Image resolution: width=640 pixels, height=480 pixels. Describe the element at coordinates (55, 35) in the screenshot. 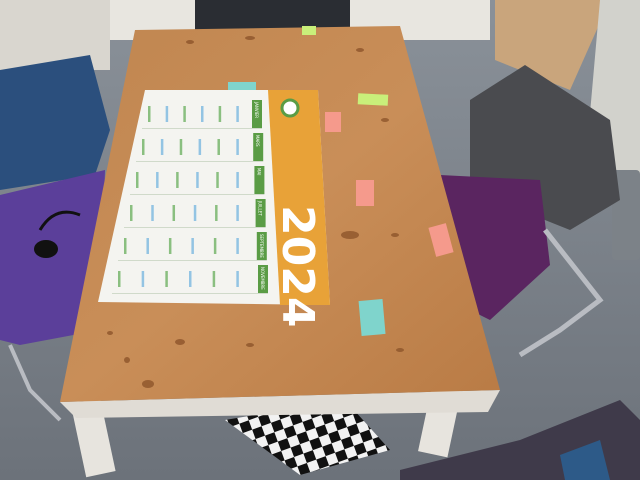

I see `wall-left` at that location.